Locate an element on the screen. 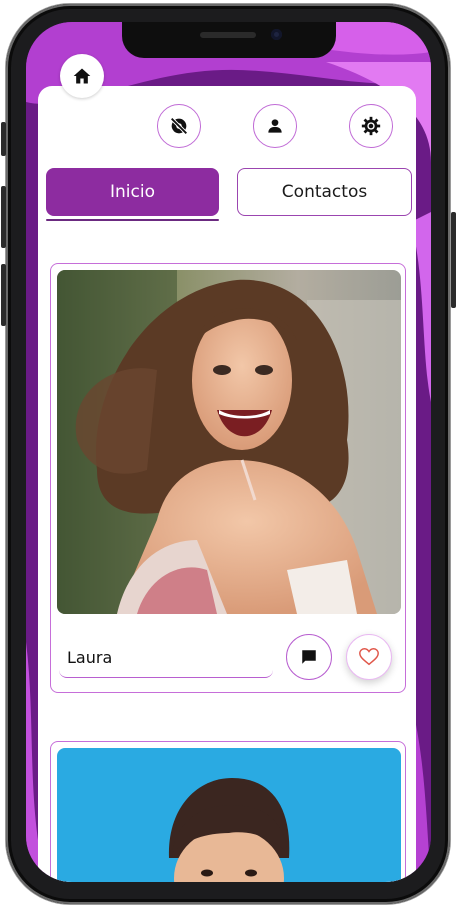 This screenshot has width=457, height=909. card-footer: Laura is located at coordinates (228, 656).